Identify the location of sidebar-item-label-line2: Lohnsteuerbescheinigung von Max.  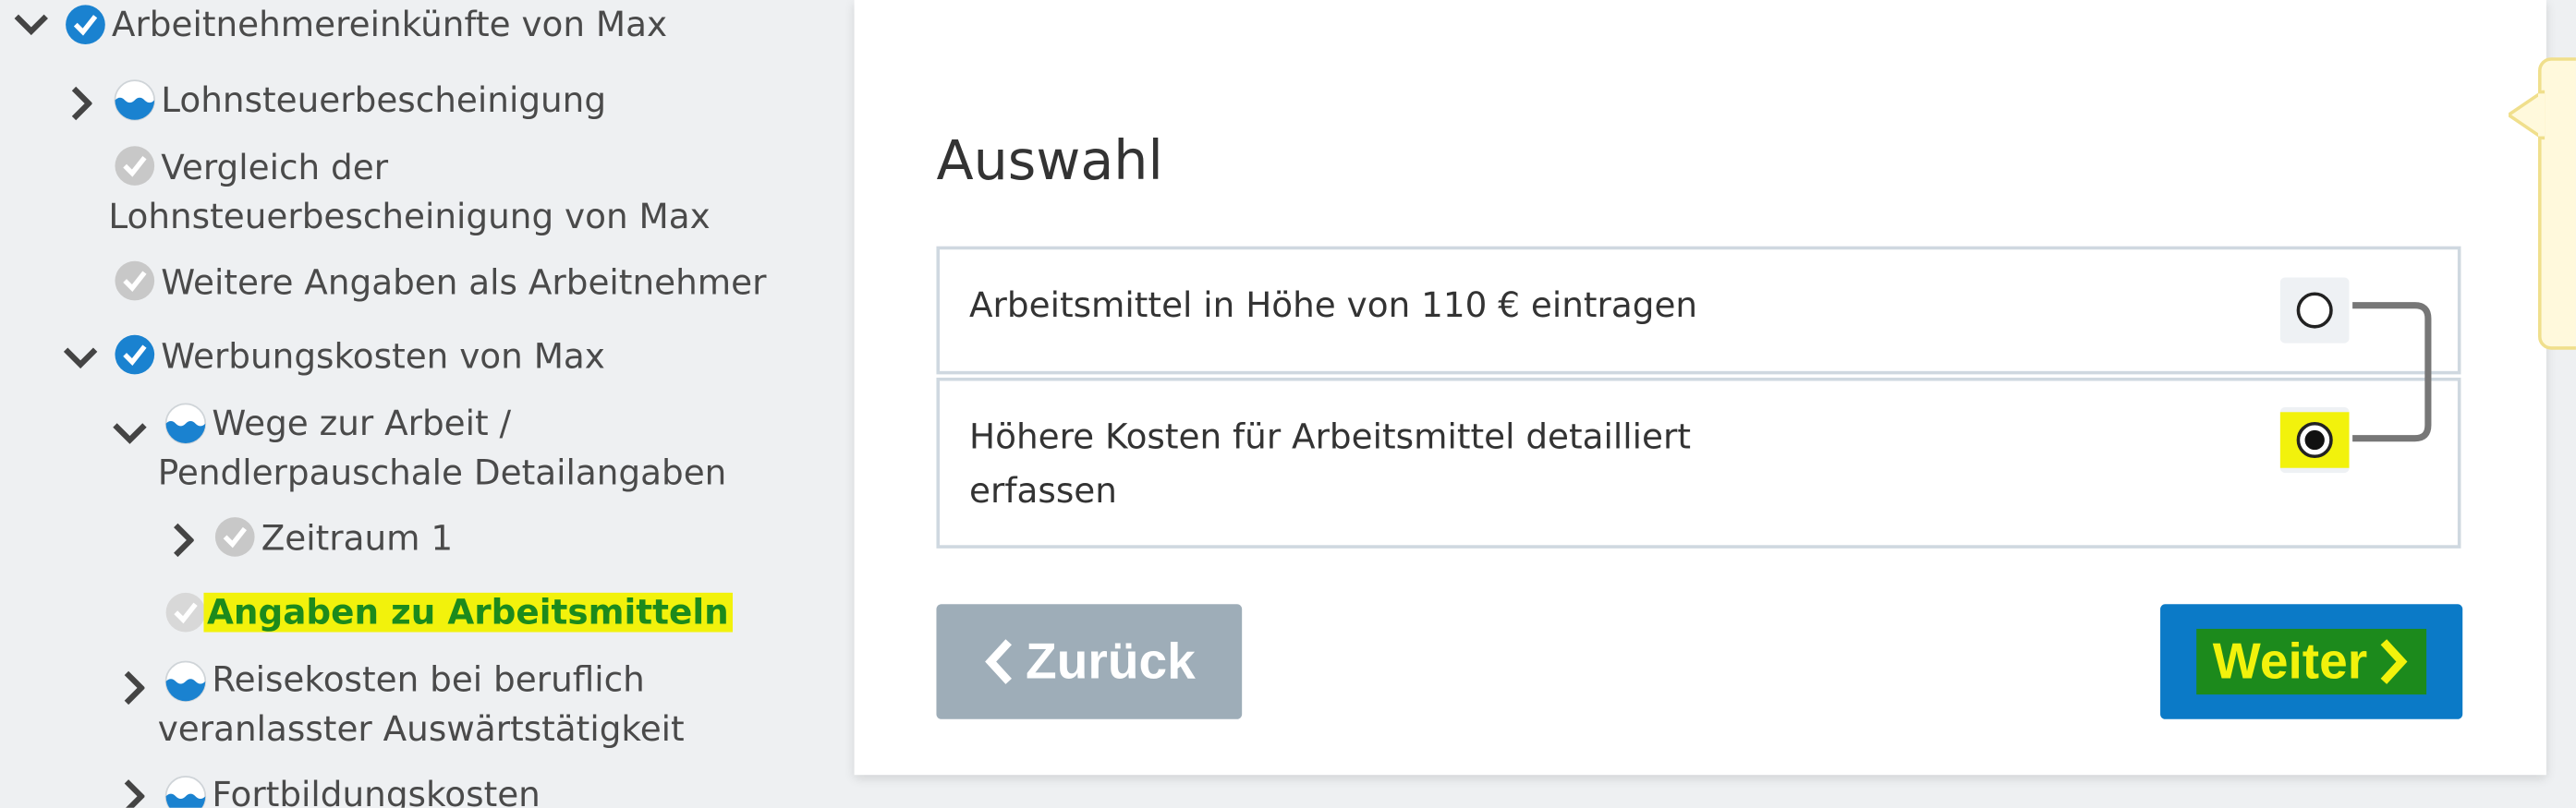
(409, 217).